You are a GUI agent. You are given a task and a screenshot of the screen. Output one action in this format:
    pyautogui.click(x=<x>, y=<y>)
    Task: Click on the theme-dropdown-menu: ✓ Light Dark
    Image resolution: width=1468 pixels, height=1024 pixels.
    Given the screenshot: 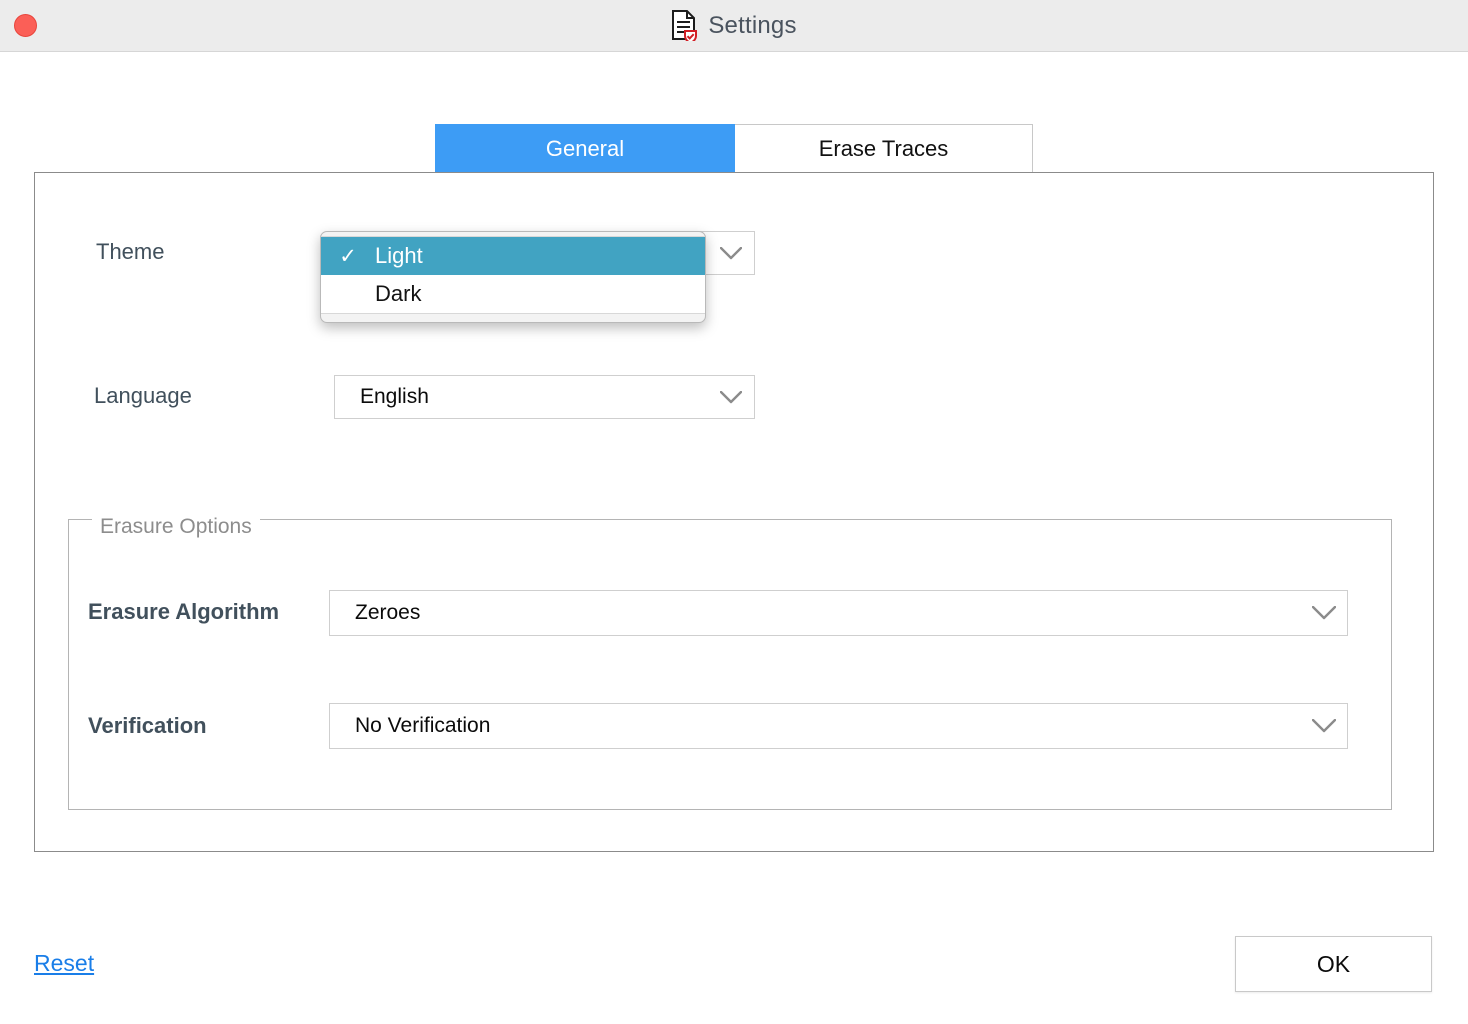 What is the action you would take?
    pyautogui.click(x=513, y=277)
    